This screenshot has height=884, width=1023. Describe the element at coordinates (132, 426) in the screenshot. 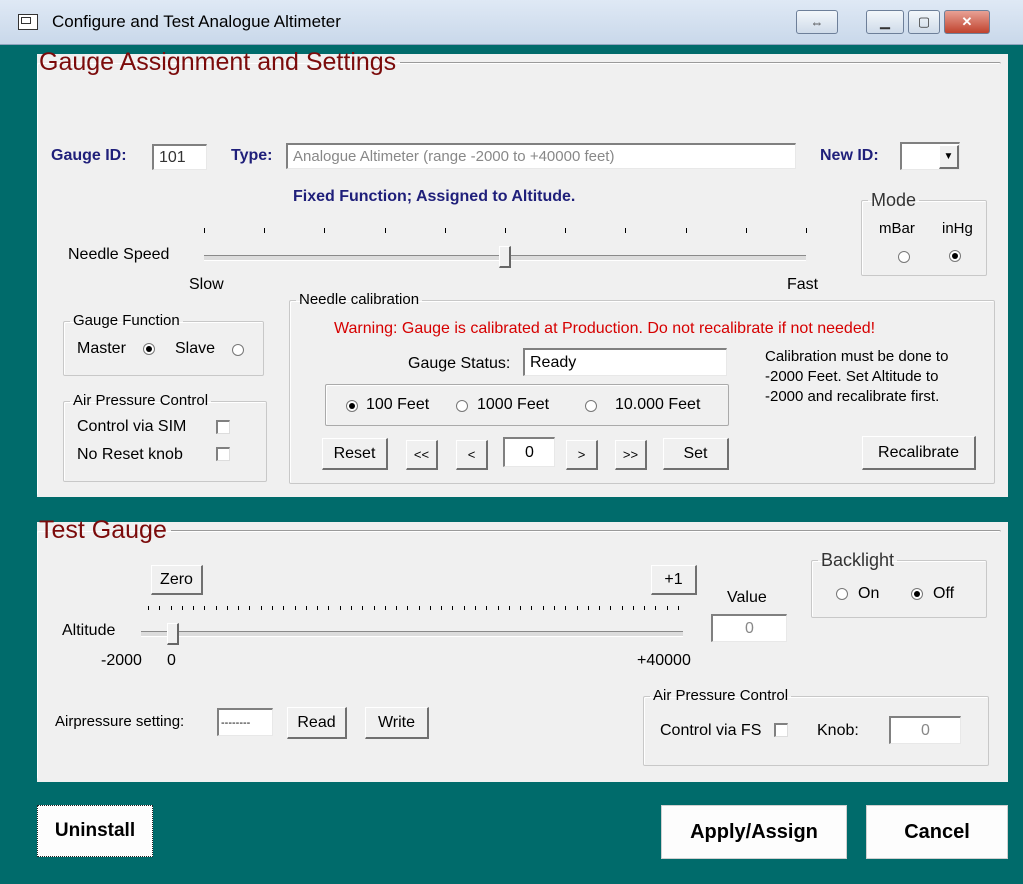

I see `control-via-sim-label: Control via SIM` at that location.